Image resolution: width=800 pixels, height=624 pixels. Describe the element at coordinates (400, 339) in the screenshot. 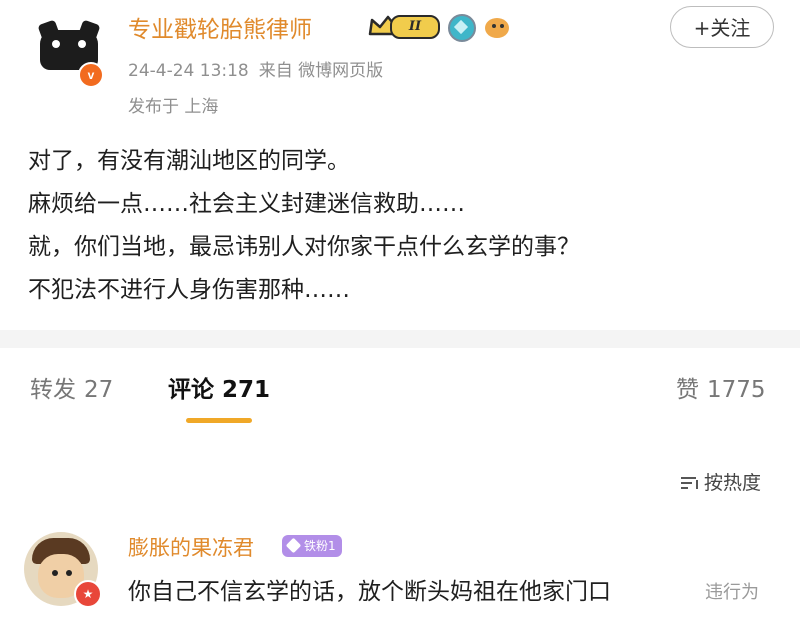

I see `section-divider` at that location.